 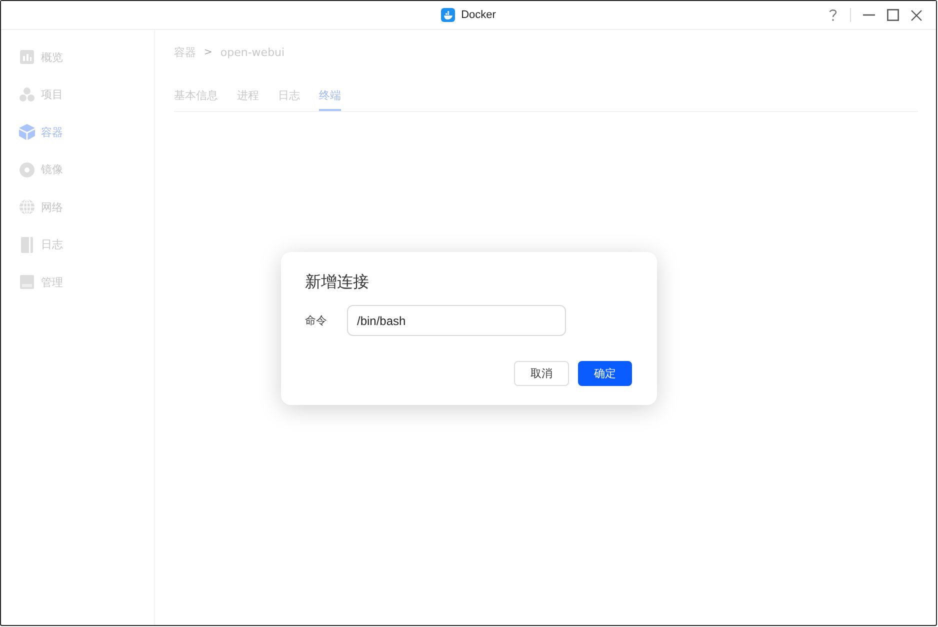 What do you see at coordinates (541, 373) in the screenshot?
I see `cancel-button: 取消` at bounding box center [541, 373].